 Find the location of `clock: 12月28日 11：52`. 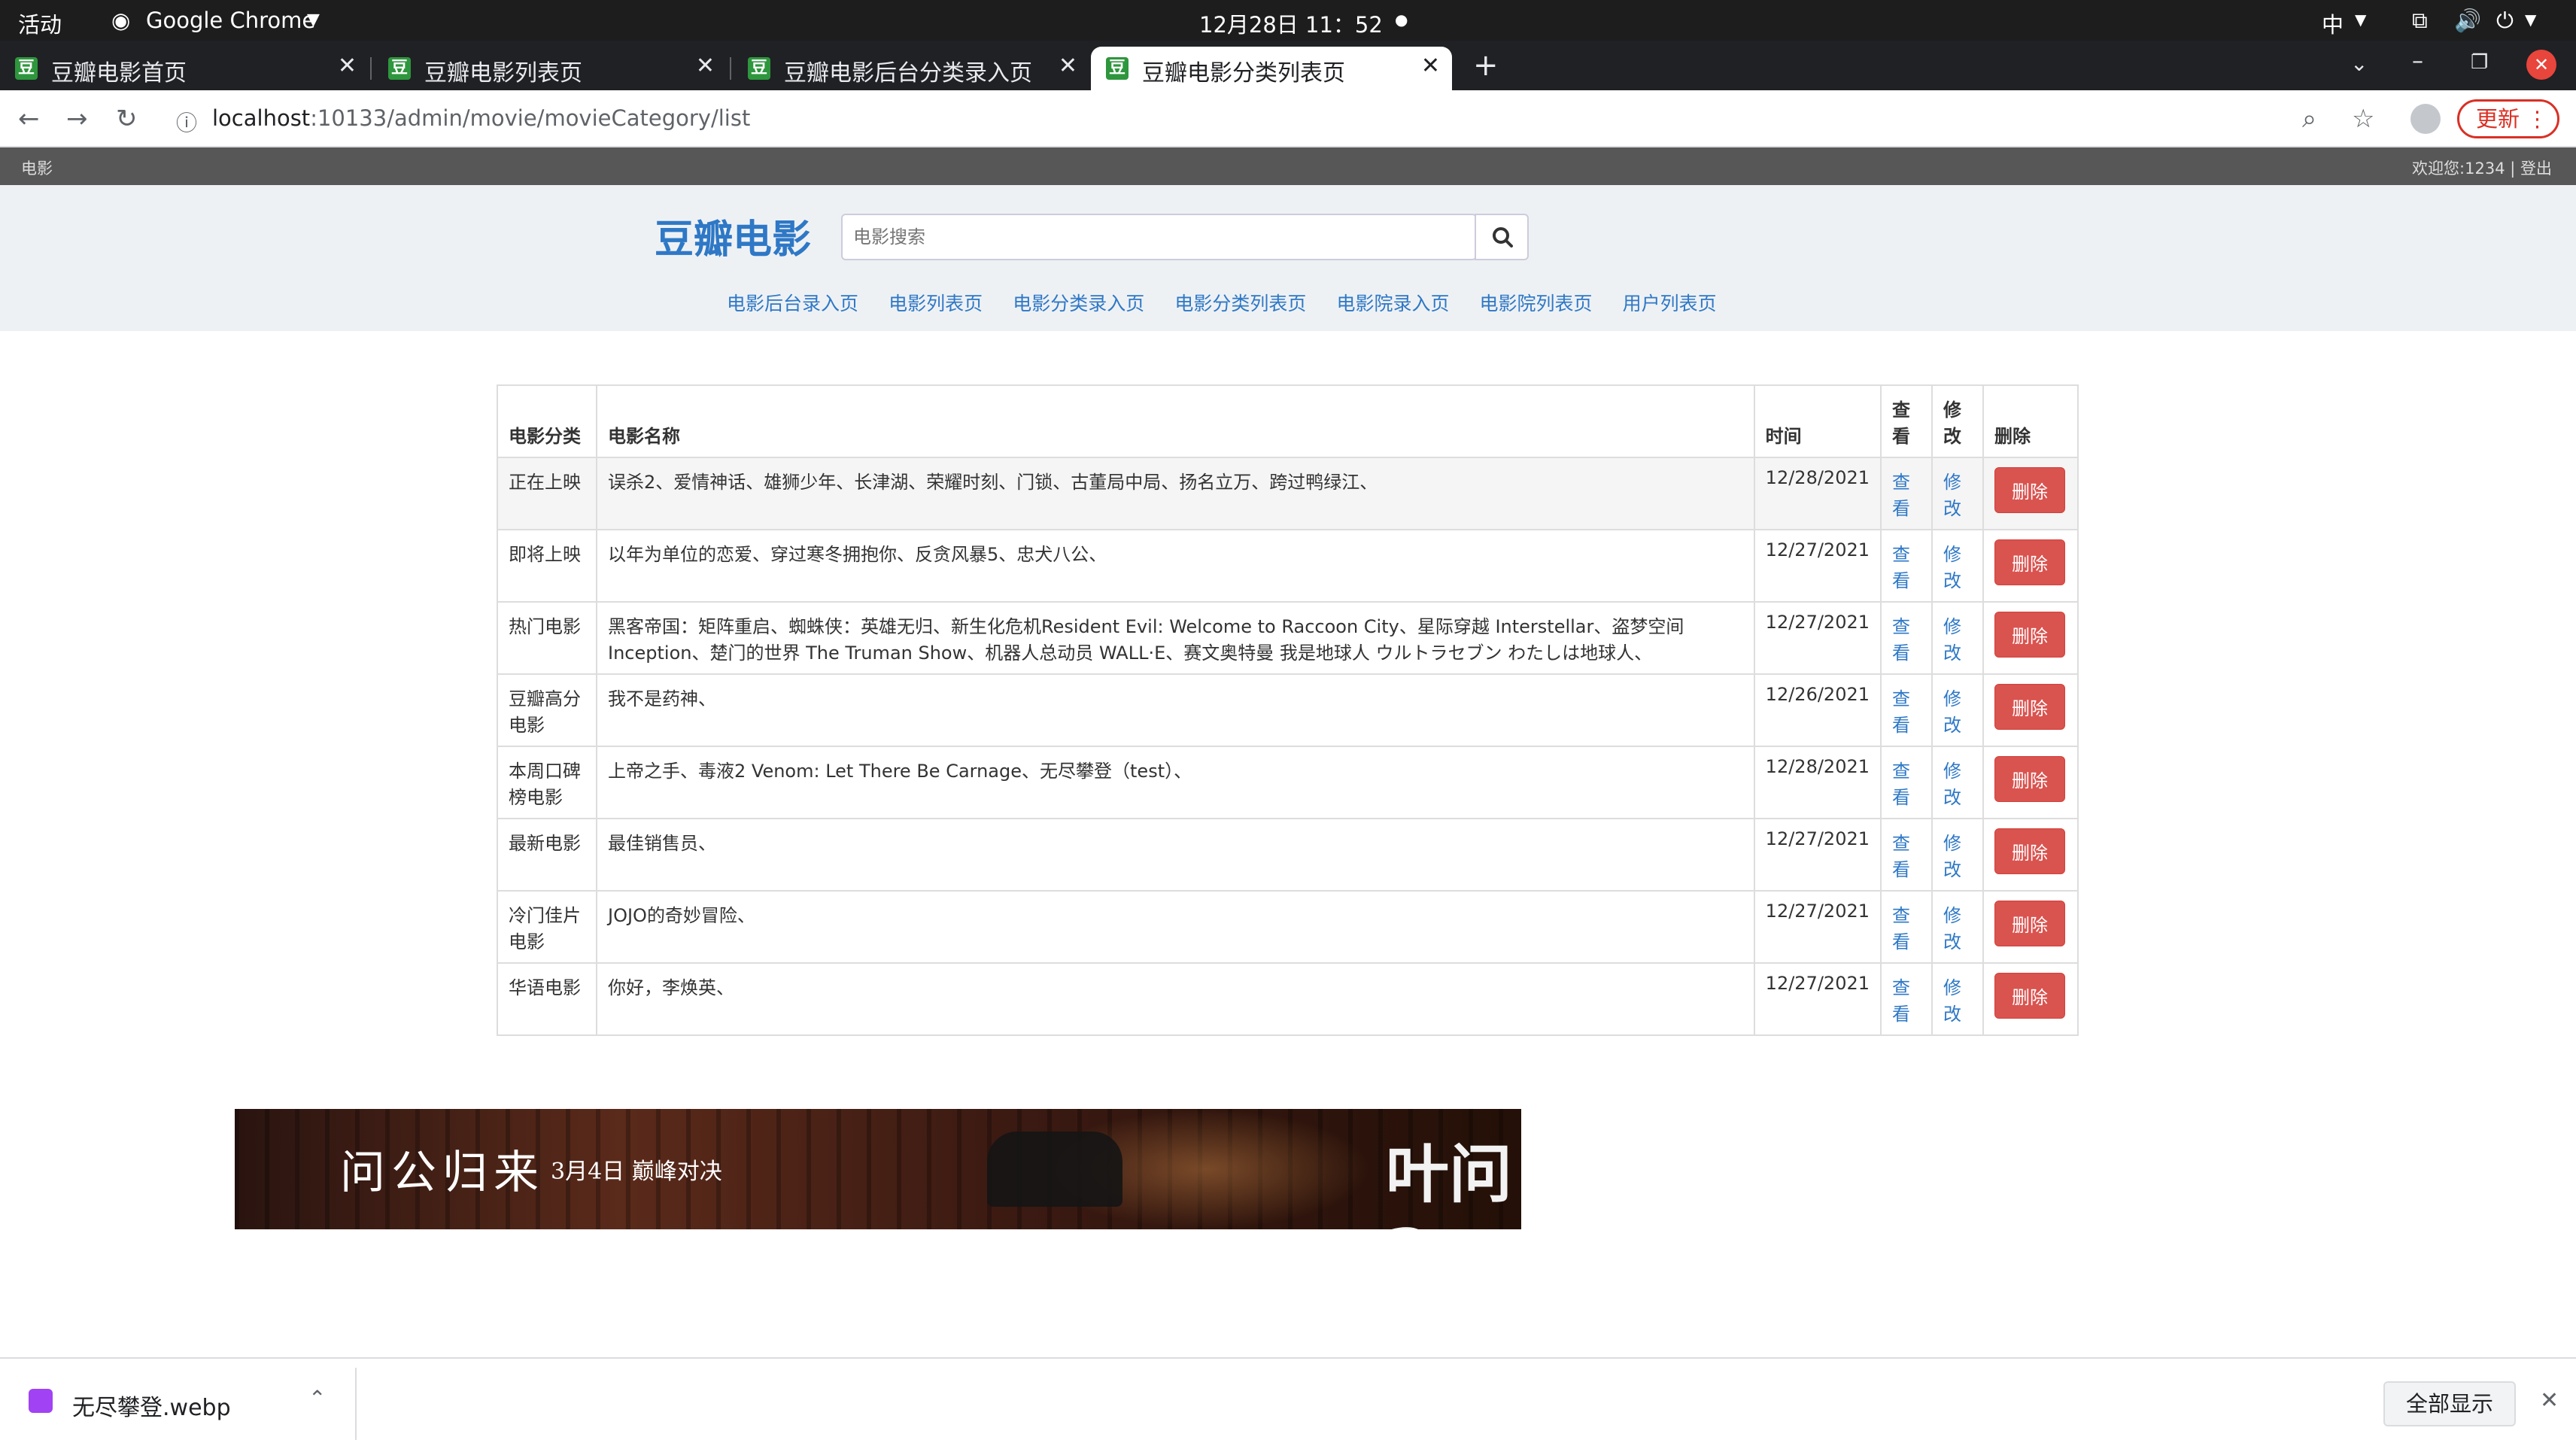

clock: 12月28日 11：52 is located at coordinates (1291, 23).